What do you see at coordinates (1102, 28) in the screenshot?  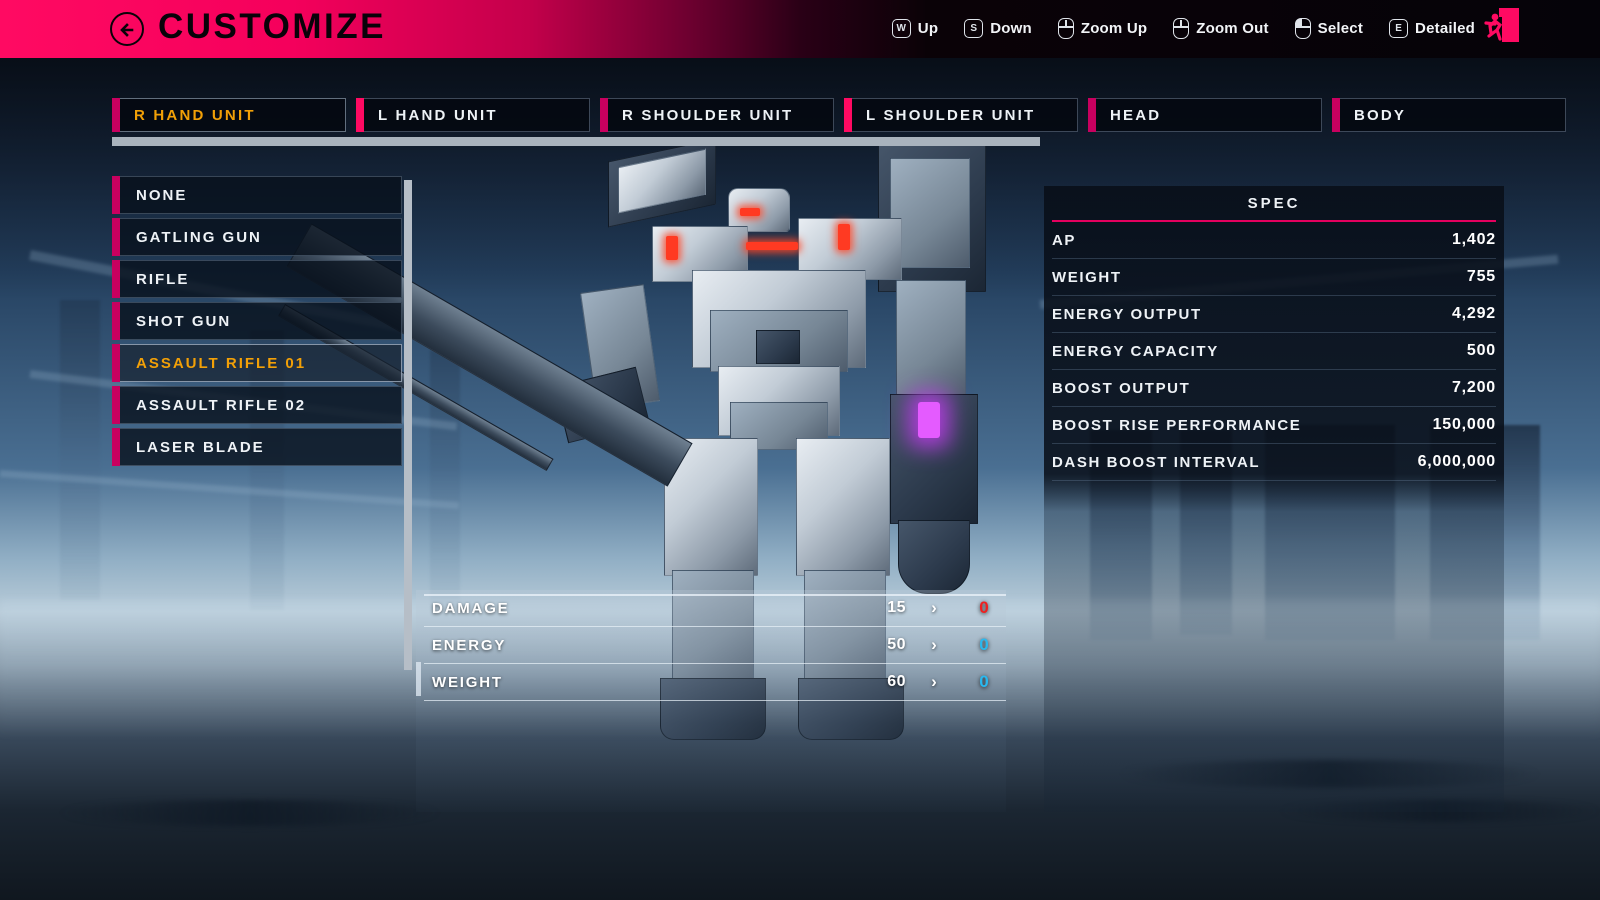 I see `hint-zoom-up: Zoom Up` at bounding box center [1102, 28].